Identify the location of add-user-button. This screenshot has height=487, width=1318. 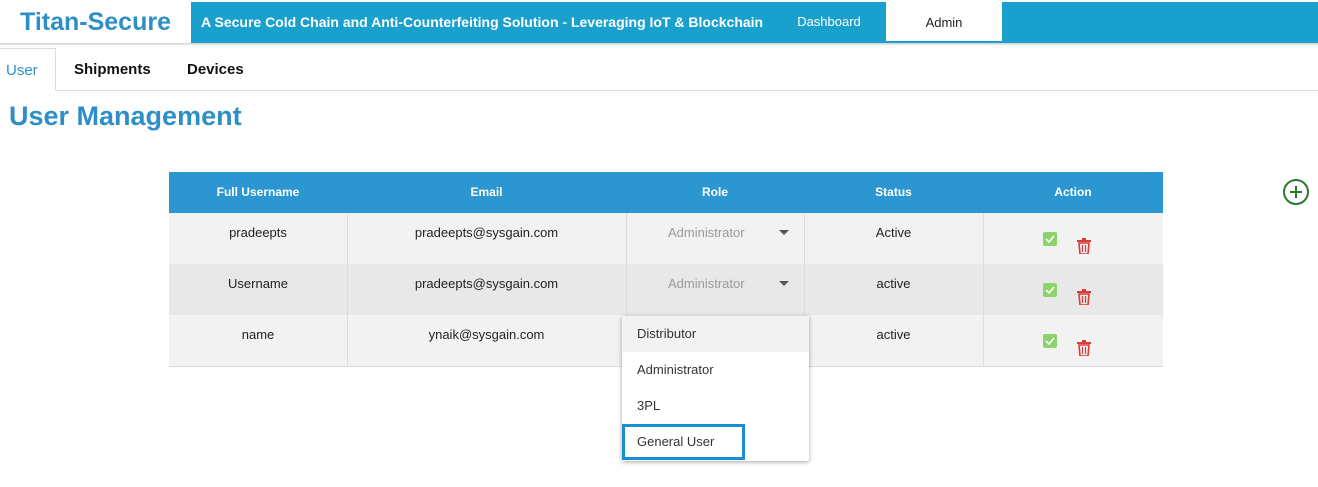
(1296, 192).